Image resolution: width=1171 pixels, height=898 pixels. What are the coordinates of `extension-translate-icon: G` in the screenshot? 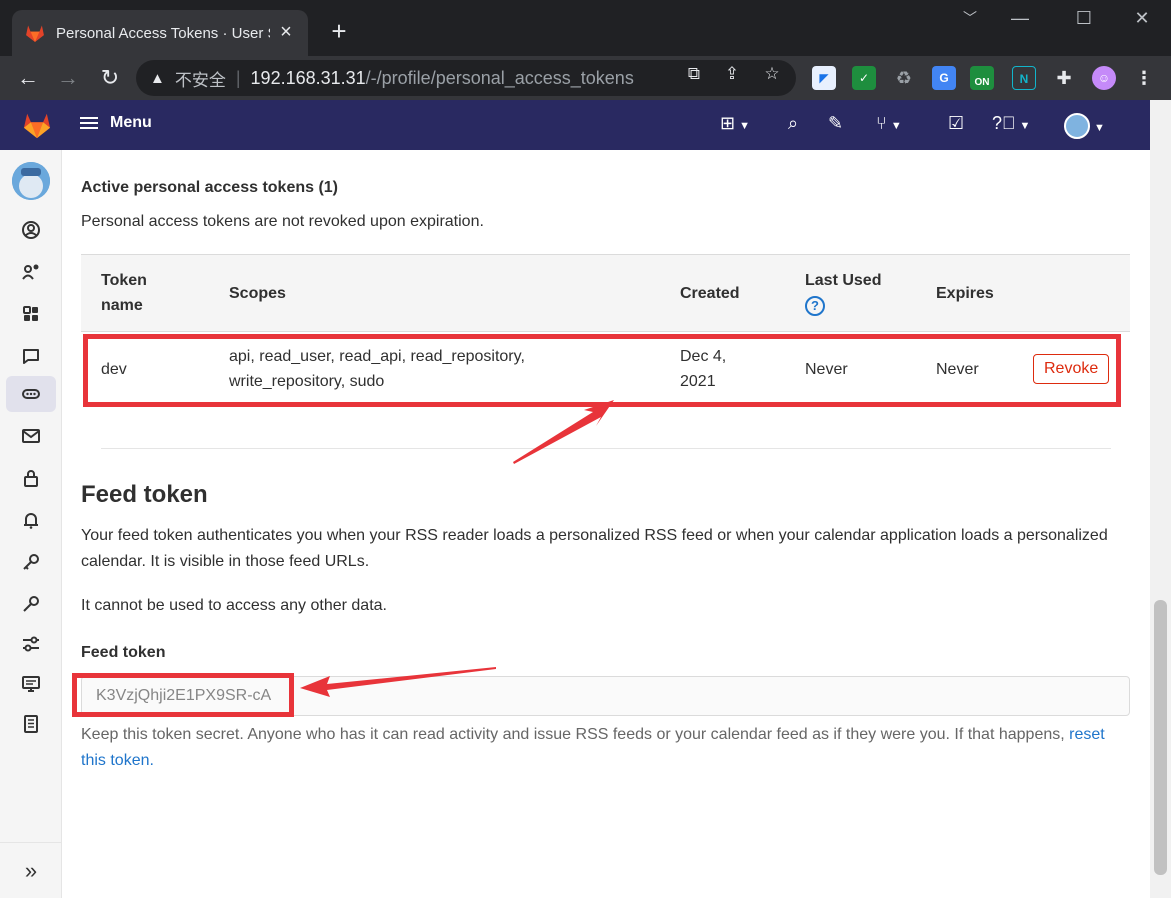 It's located at (944, 78).